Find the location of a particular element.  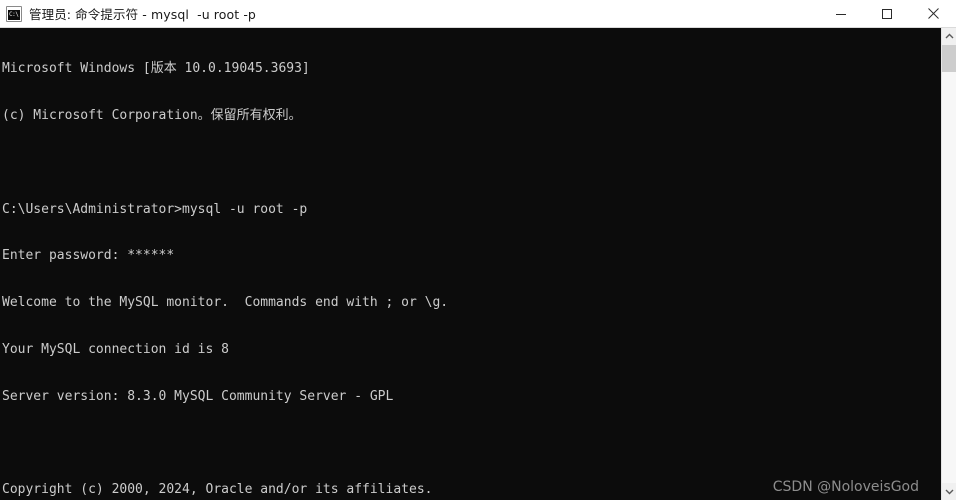

vertical-scrollbar is located at coordinates (948, 264).